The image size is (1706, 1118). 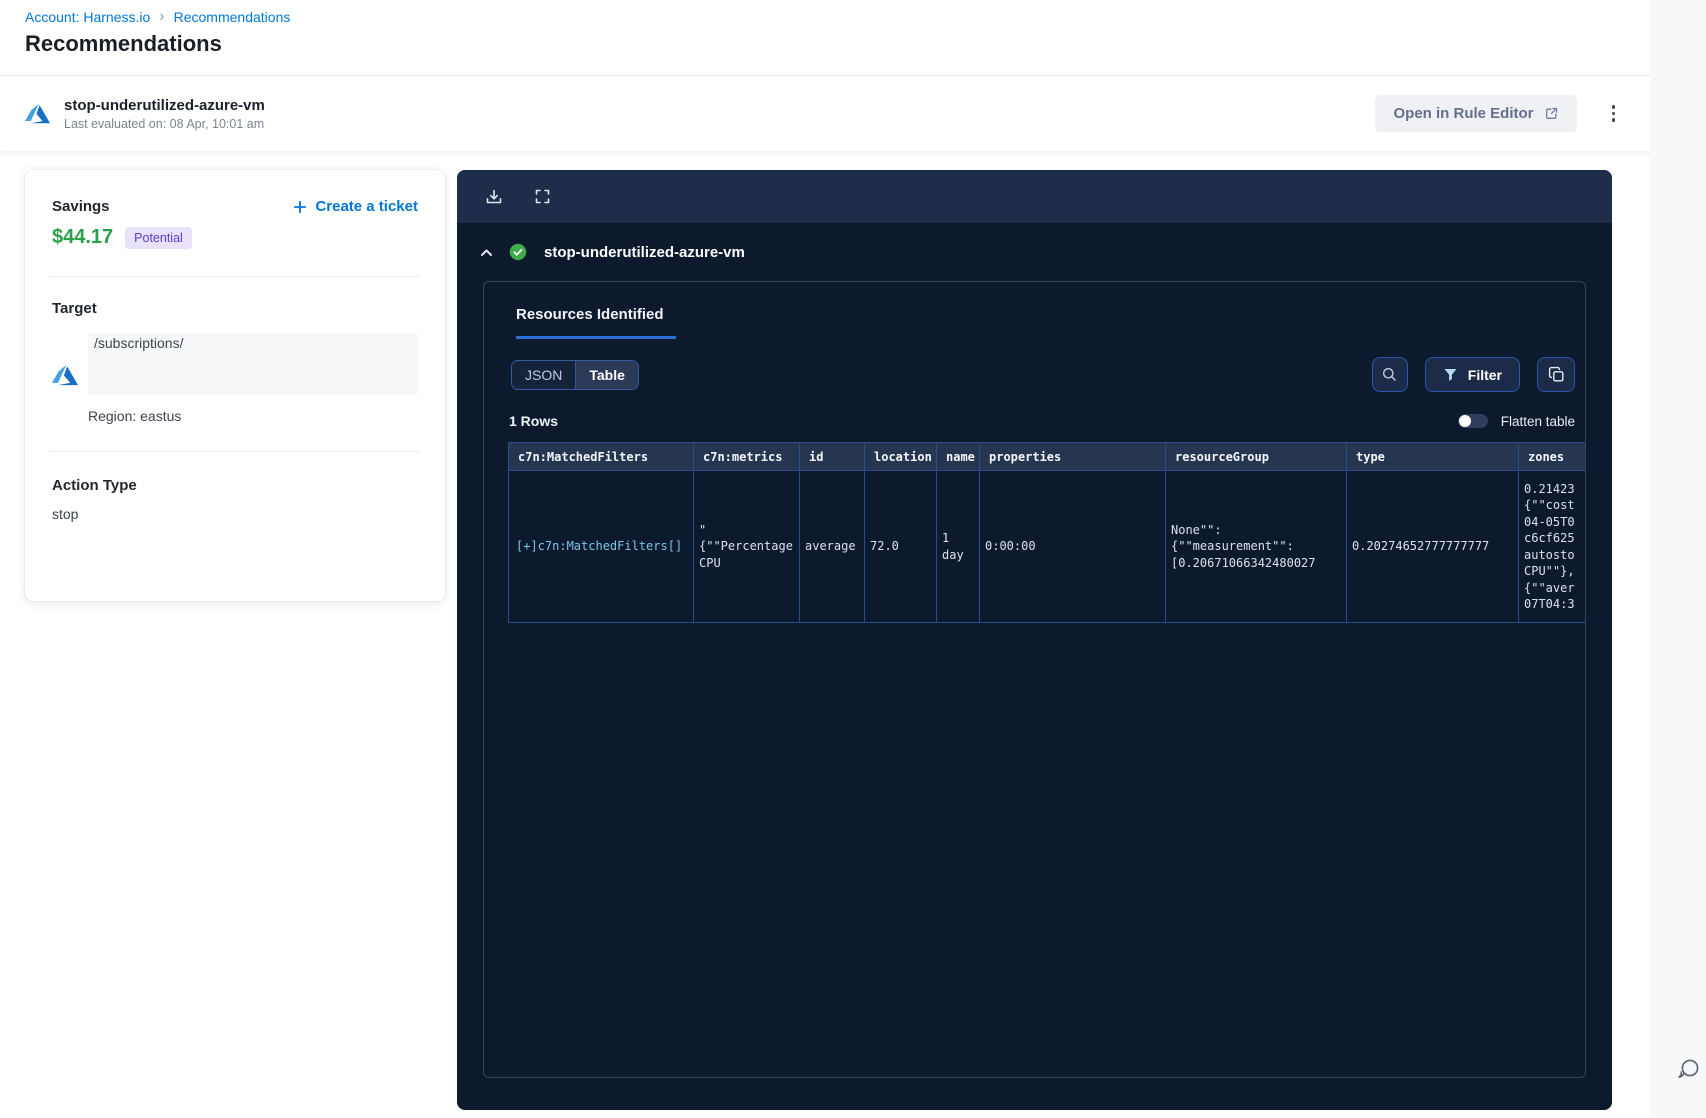 I want to click on tab-bar: Resources Identified, so click(x=1034, y=310).